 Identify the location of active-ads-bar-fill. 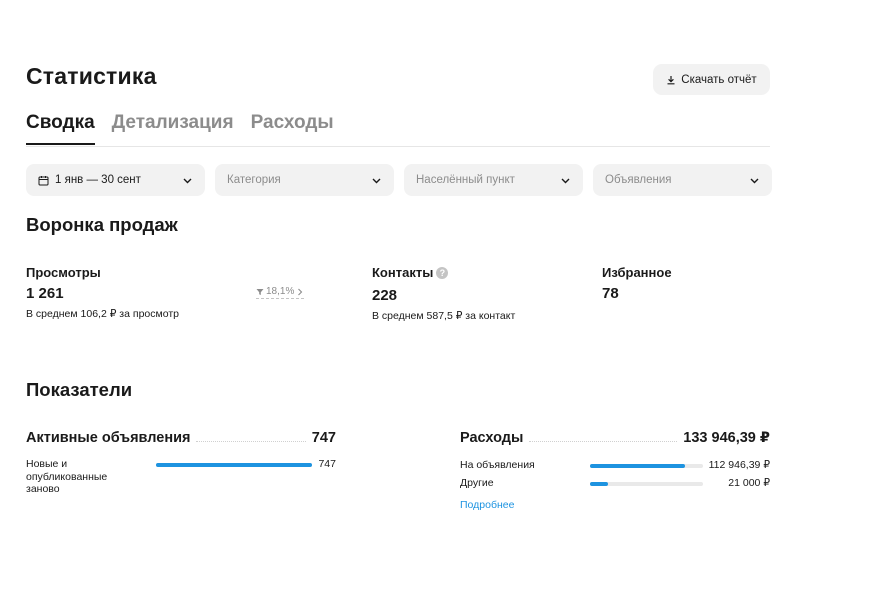
(234, 465).